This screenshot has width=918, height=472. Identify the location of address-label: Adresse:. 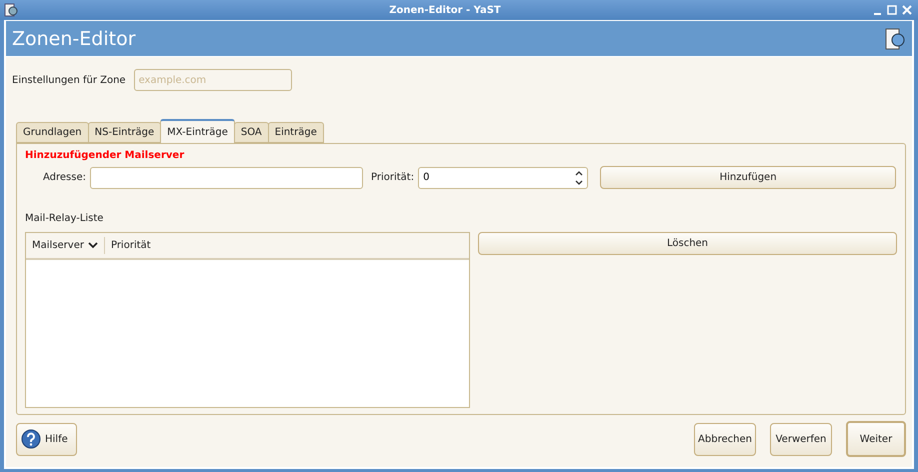
(64, 177).